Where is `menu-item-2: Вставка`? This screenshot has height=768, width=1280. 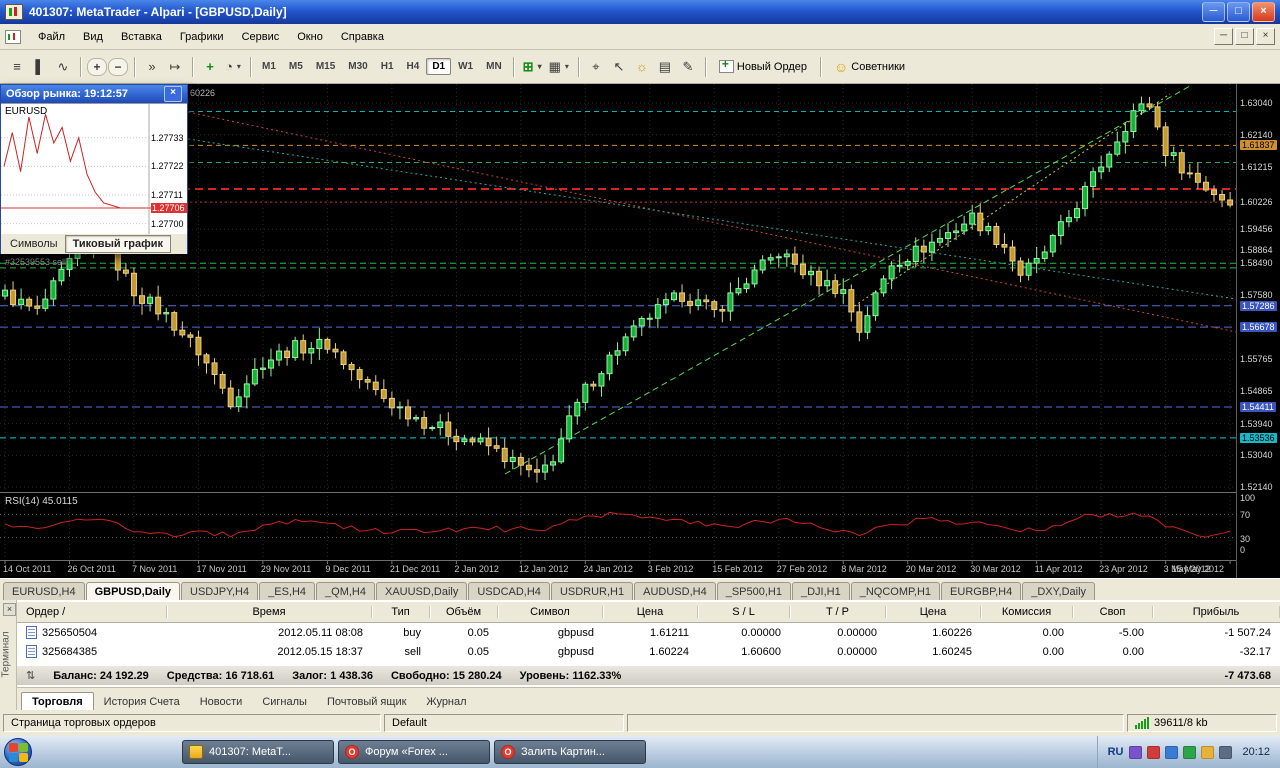
menu-item-2: Вставка is located at coordinates (141, 37).